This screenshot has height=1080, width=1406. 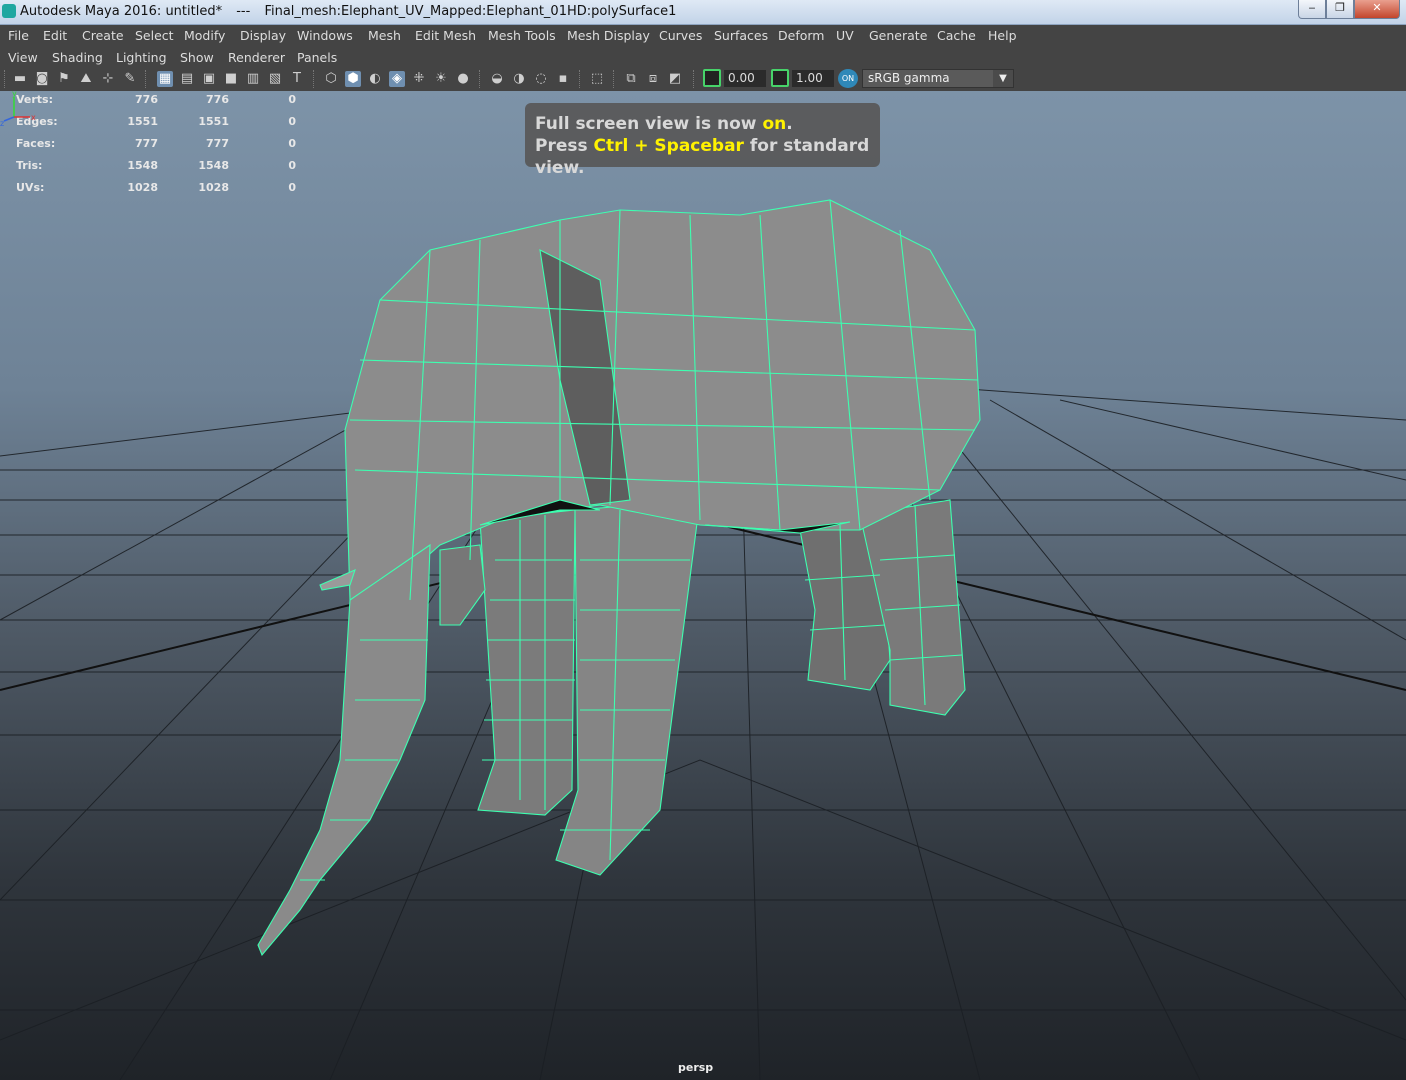 I want to click on safe-action-icon: ▧, so click(x=275, y=79).